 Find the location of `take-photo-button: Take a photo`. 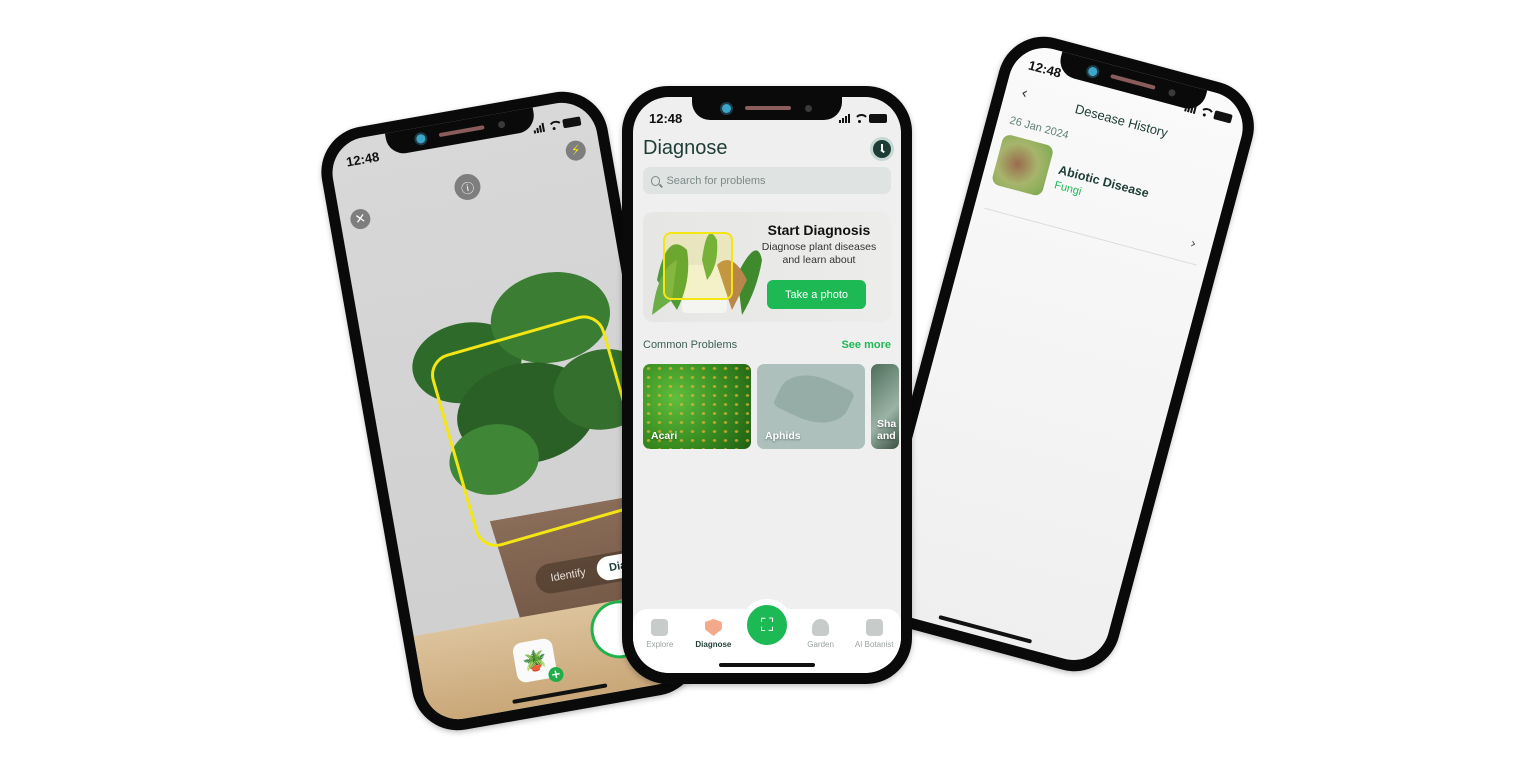

take-photo-button: Take a photo is located at coordinates (816, 294).